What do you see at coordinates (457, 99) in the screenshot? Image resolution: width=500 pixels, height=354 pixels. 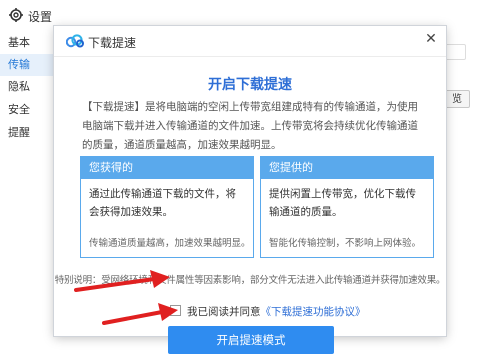 I see `browse-button: 览` at bounding box center [457, 99].